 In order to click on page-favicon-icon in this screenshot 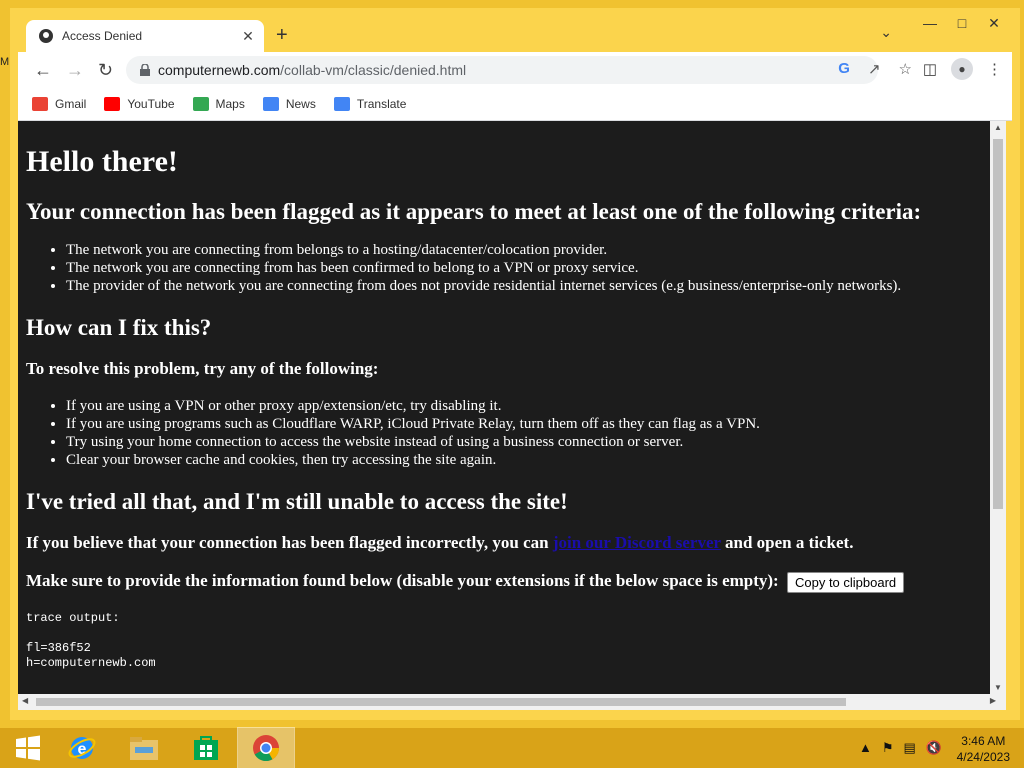, I will do `click(46, 36)`.